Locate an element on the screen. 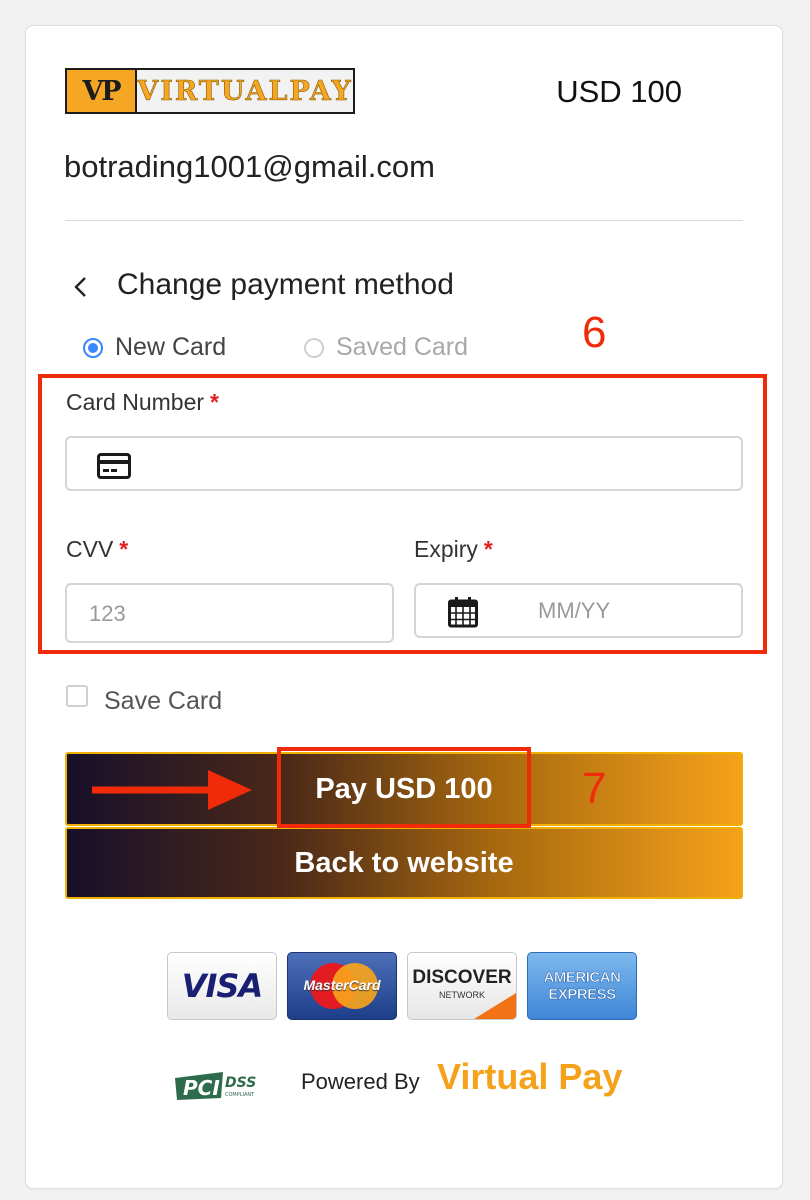 This screenshot has width=810, height=1200. step-annotation-7: 7 is located at coordinates (594, 788).